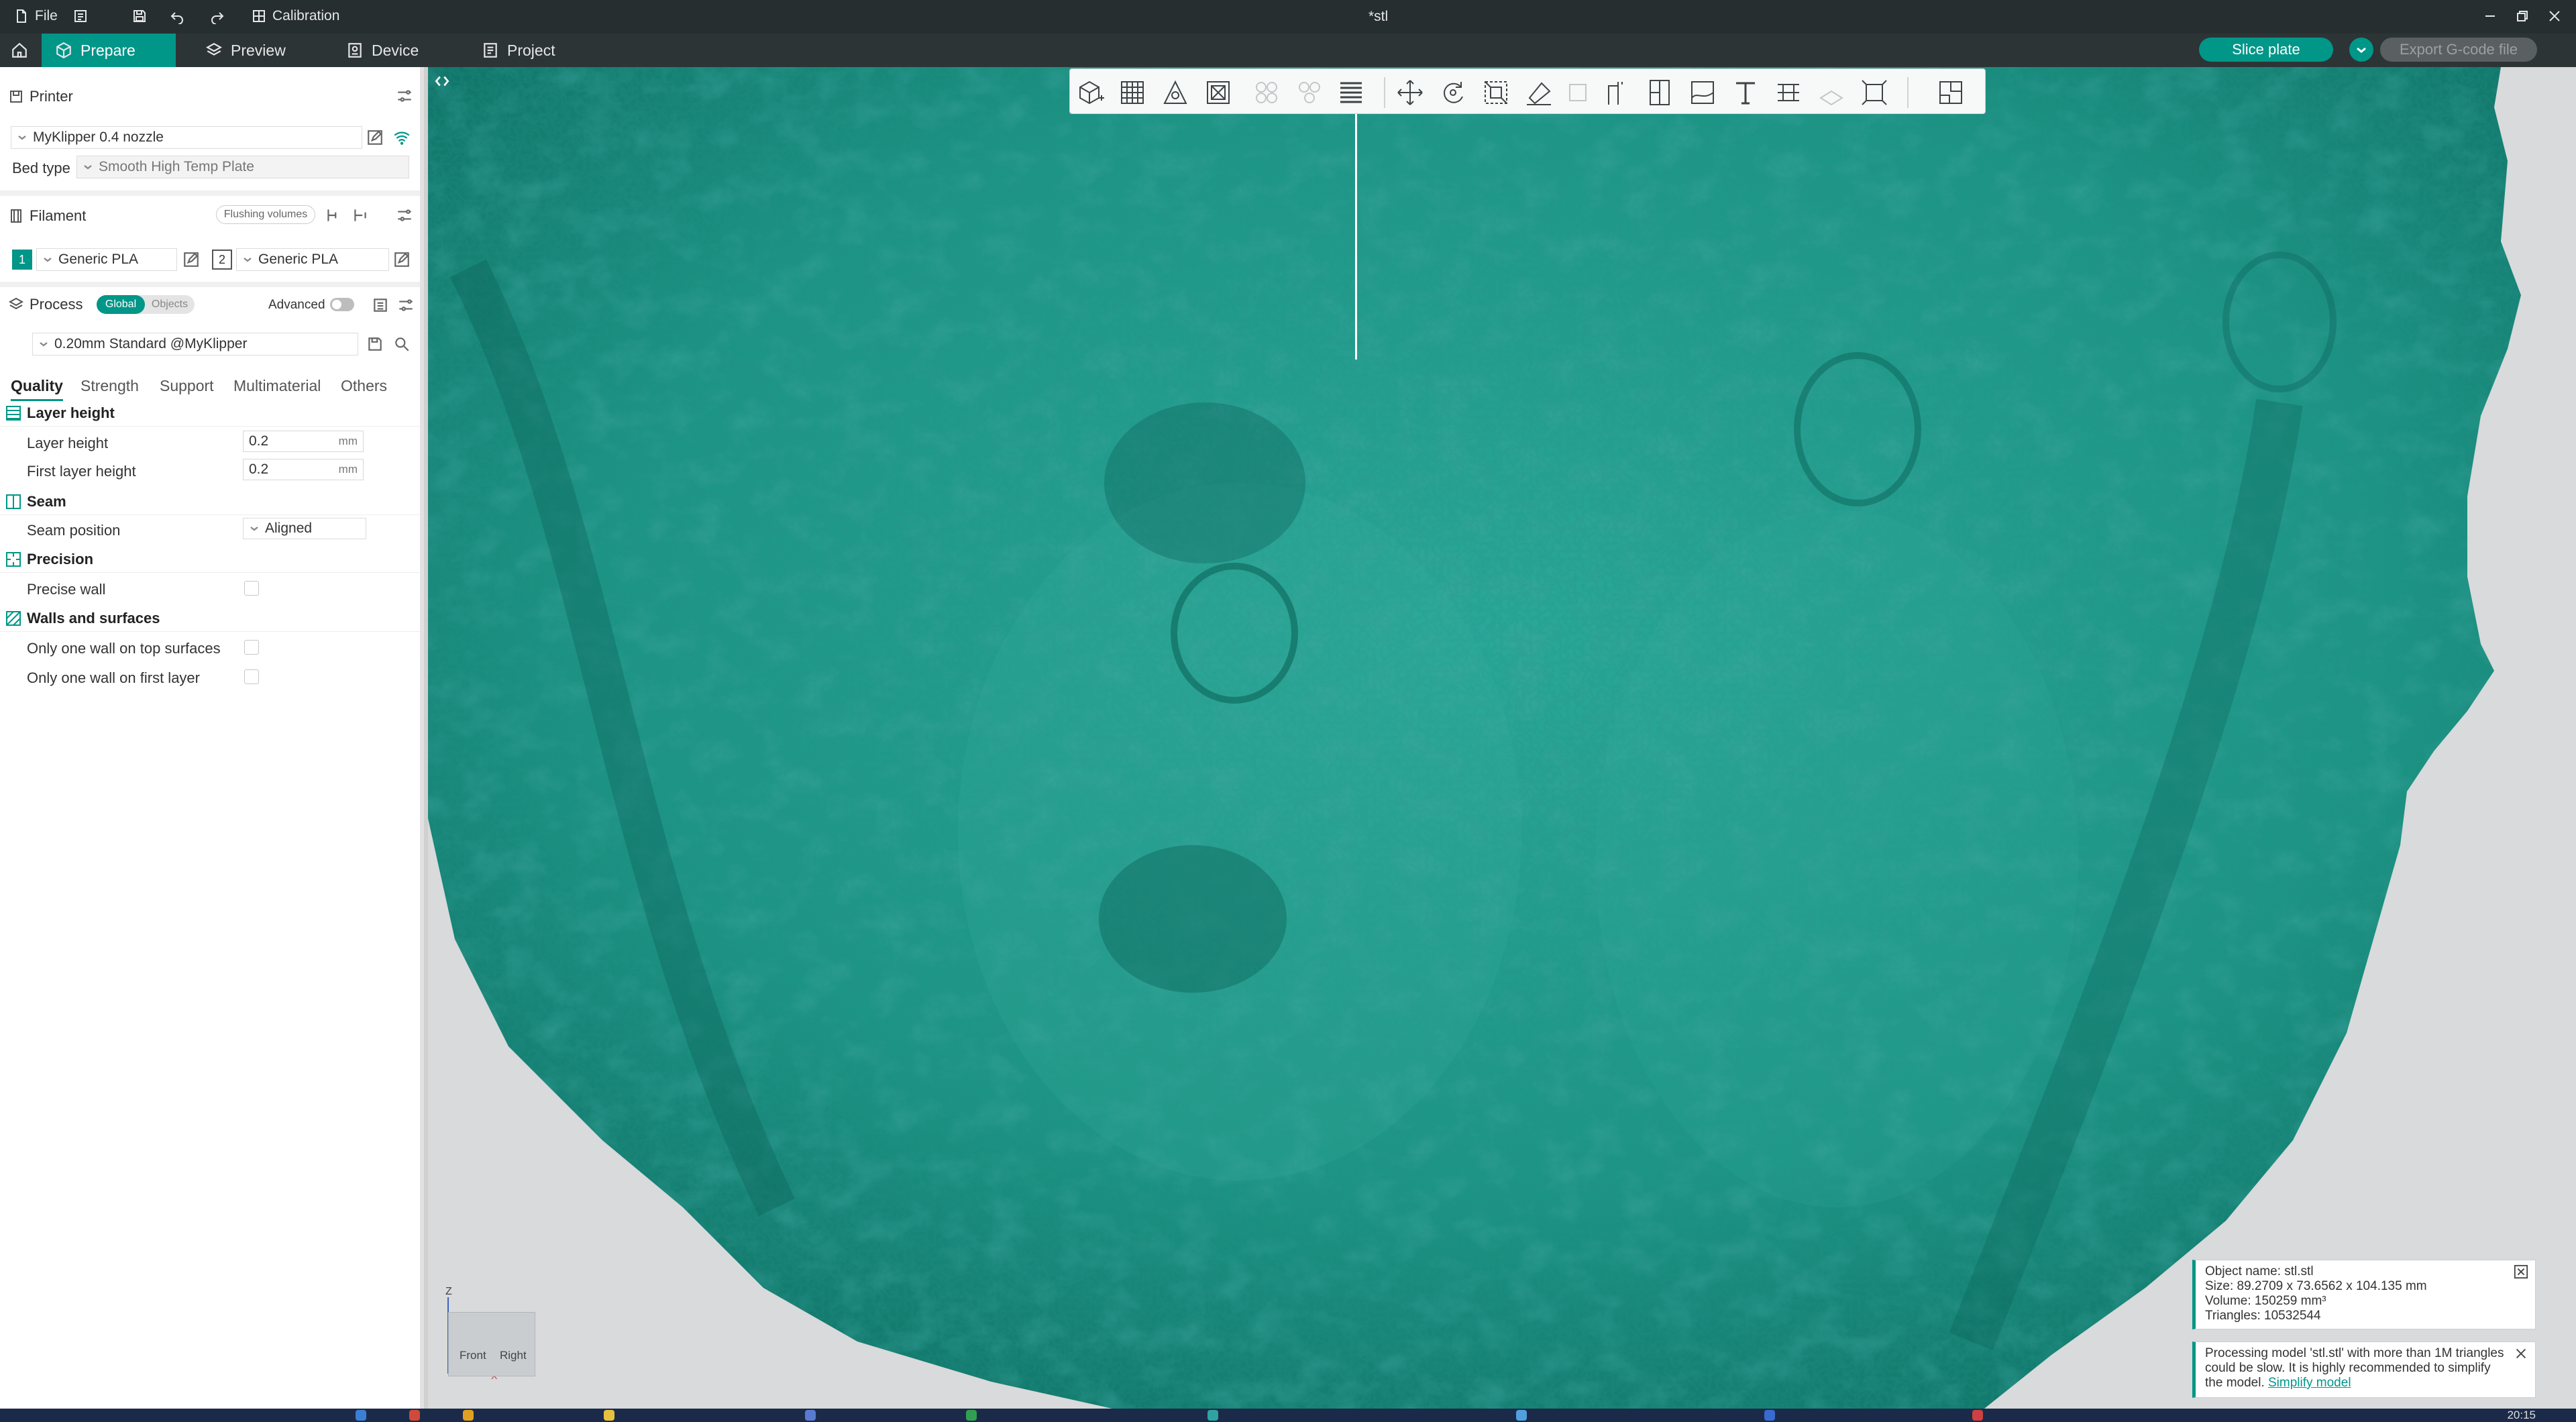 The height and width of the screenshot is (1422, 2576). What do you see at coordinates (217, 16) in the screenshot?
I see `redo-button` at bounding box center [217, 16].